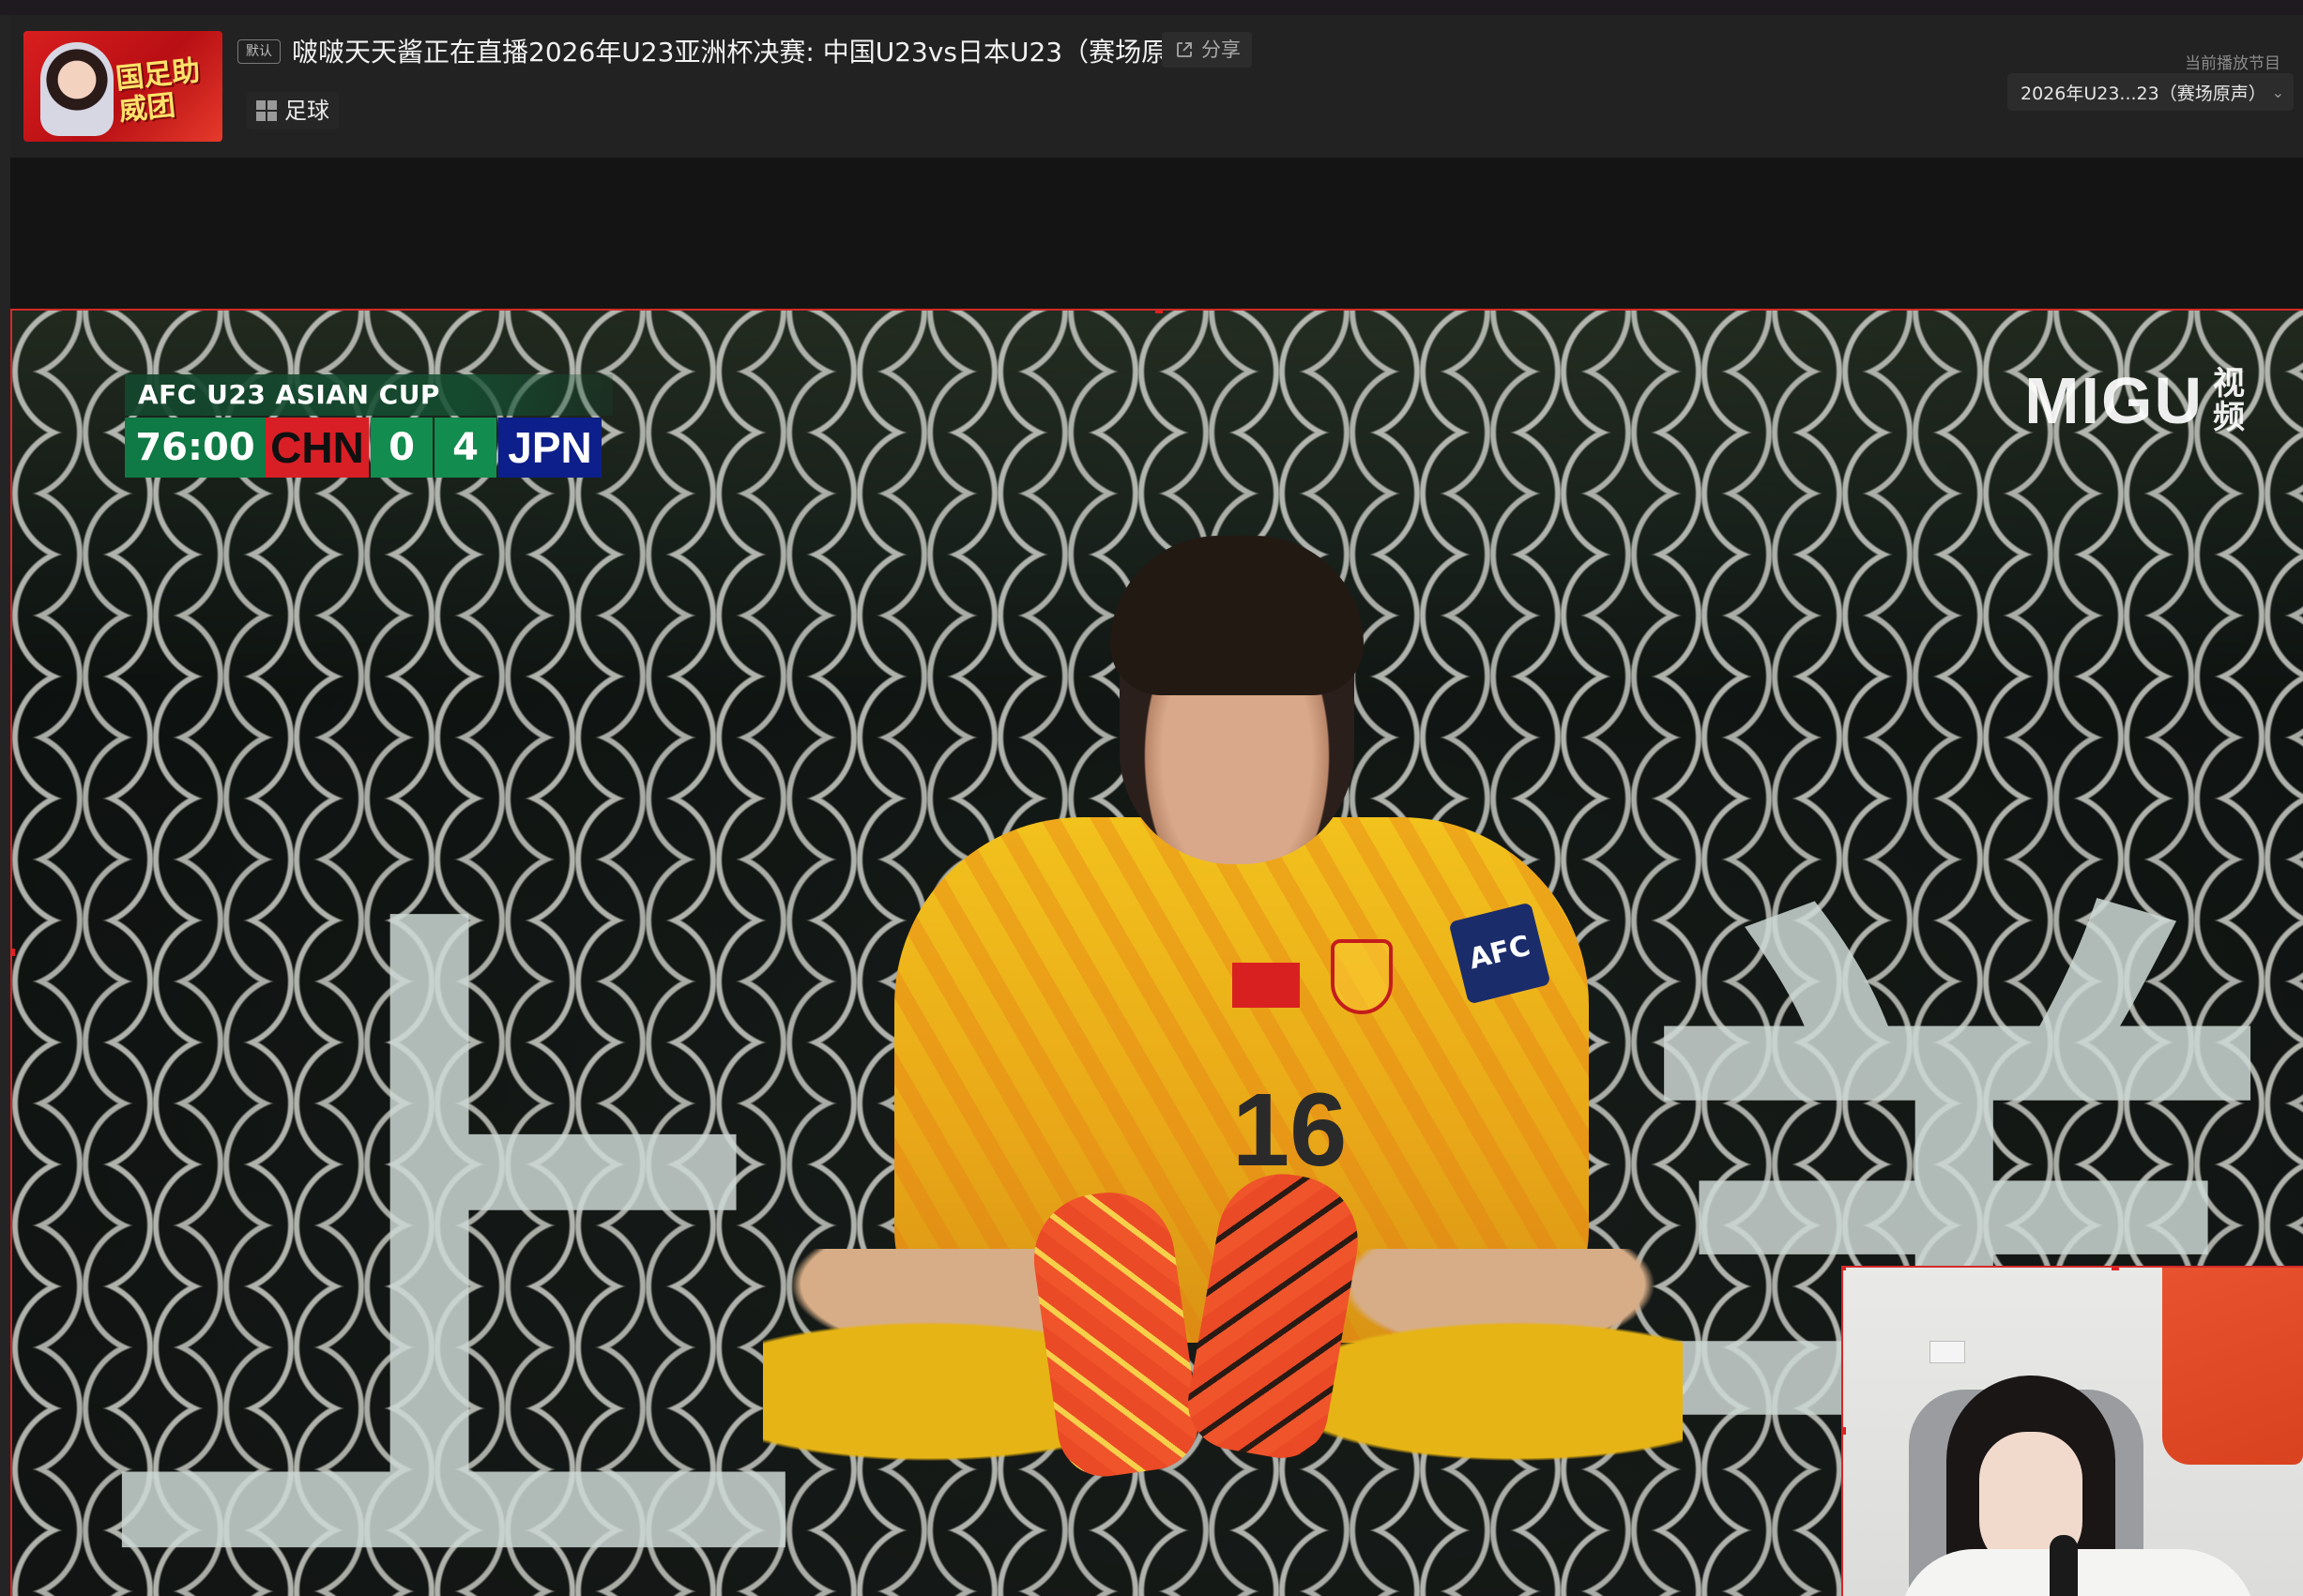  I want to click on program-select: 2026年U23...23（赛场原声） ⌄, so click(2151, 92).